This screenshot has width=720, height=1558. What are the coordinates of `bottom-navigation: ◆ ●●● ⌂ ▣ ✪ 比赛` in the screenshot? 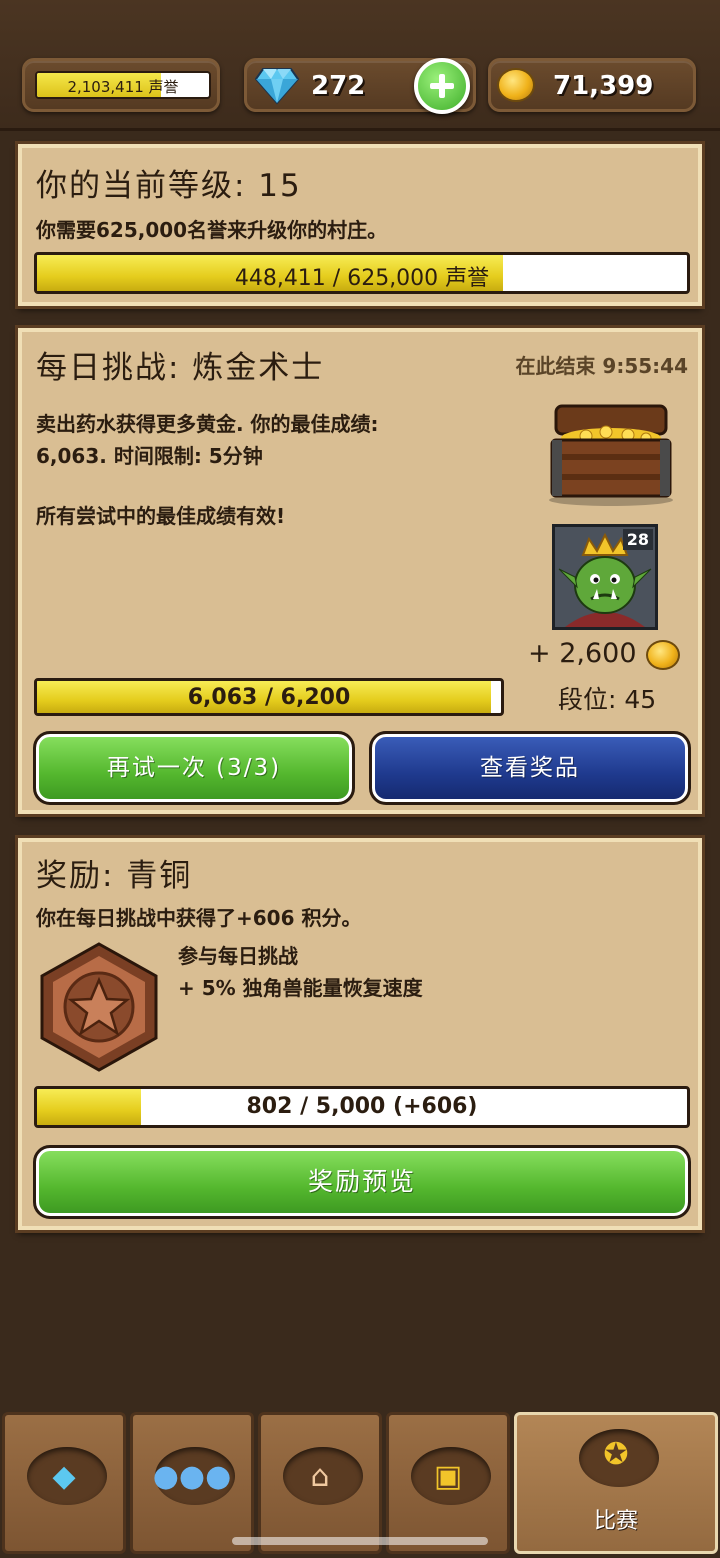 It's located at (360, 1483).